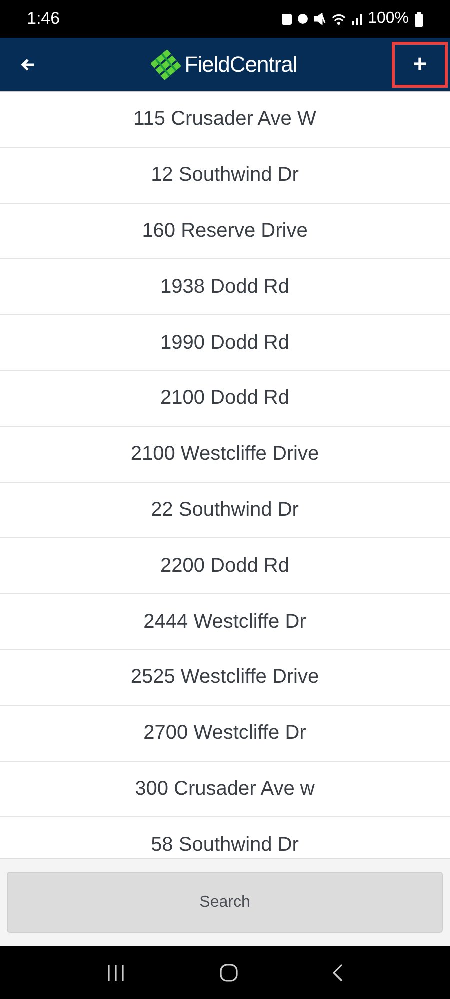 The image size is (450, 999). I want to click on add-button: +, so click(420, 65).